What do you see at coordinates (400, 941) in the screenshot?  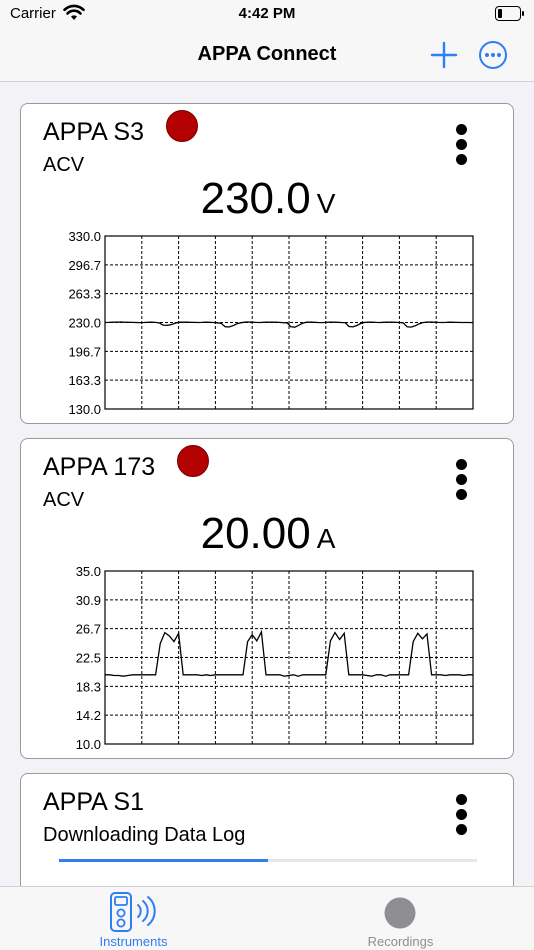 I see `tab-recordings-label: Recordings` at bounding box center [400, 941].